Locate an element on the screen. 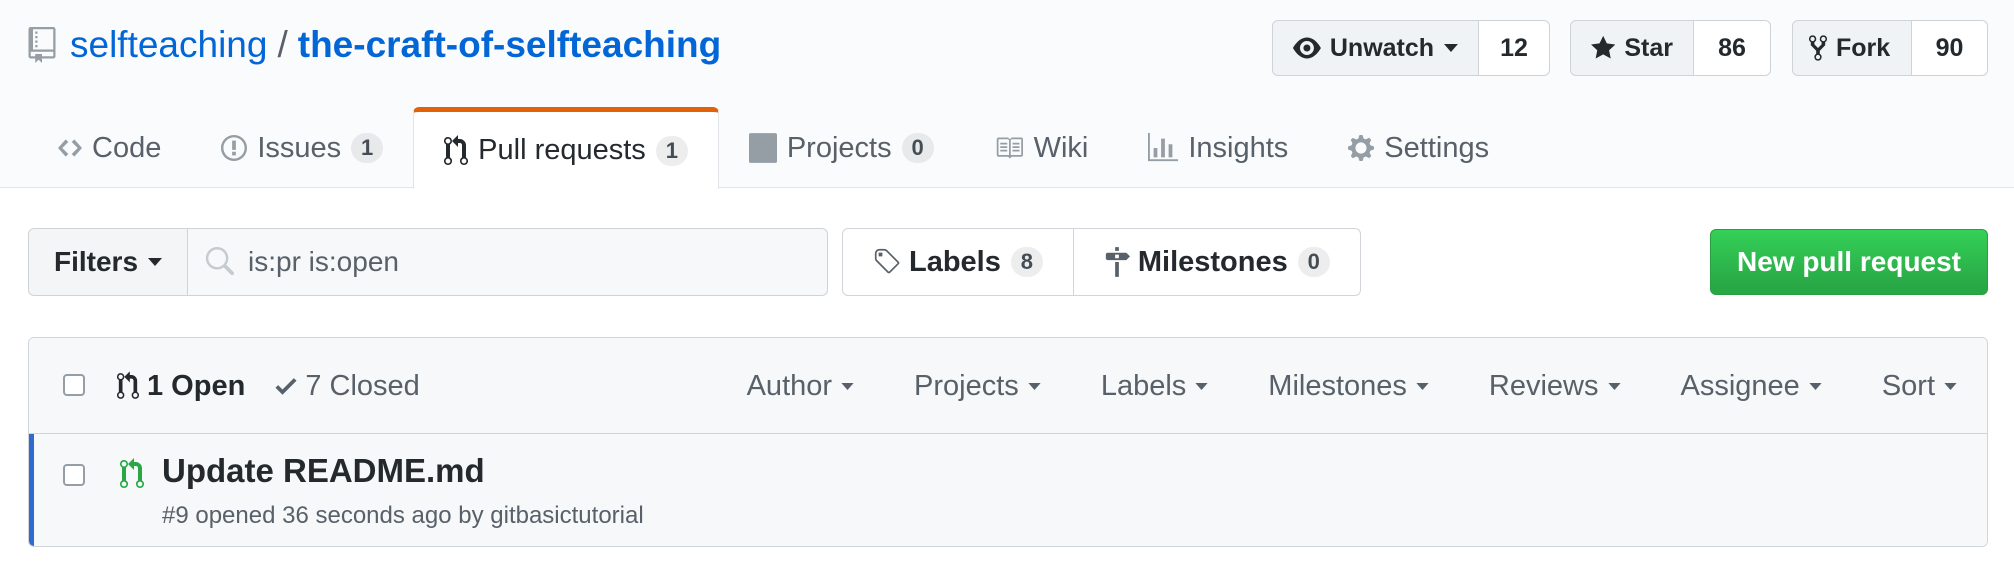 This screenshot has width=2014, height=570. issues-counter: 1 is located at coordinates (367, 148).